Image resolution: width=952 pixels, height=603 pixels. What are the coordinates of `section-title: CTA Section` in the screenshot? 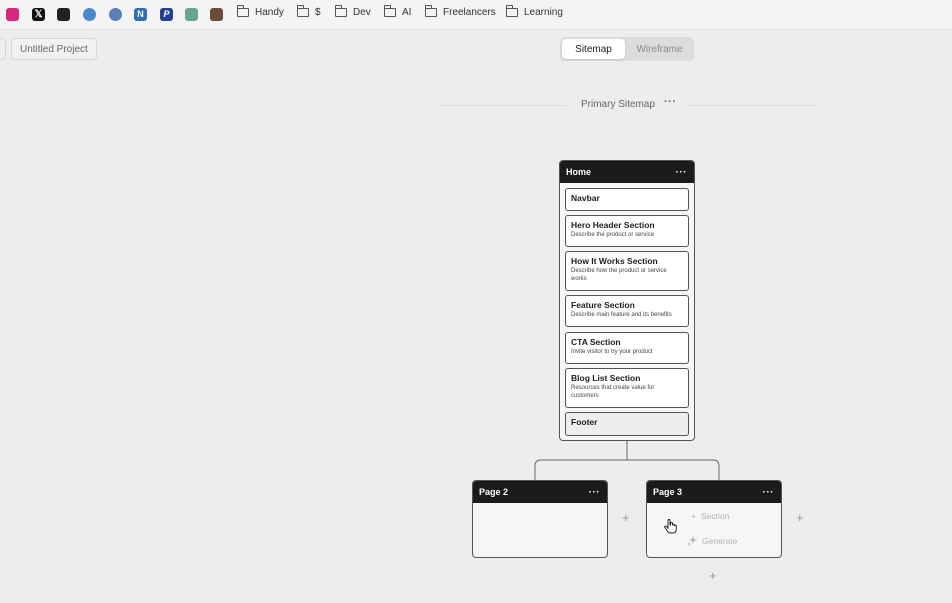 It's located at (596, 342).